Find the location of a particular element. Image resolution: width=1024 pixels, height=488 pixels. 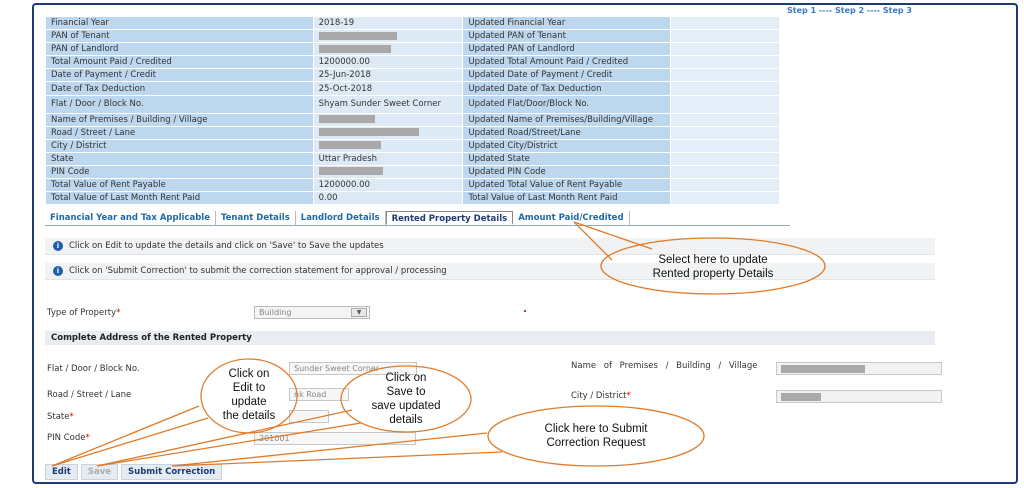

callout-pointer-rented is located at coordinates (593, 241).